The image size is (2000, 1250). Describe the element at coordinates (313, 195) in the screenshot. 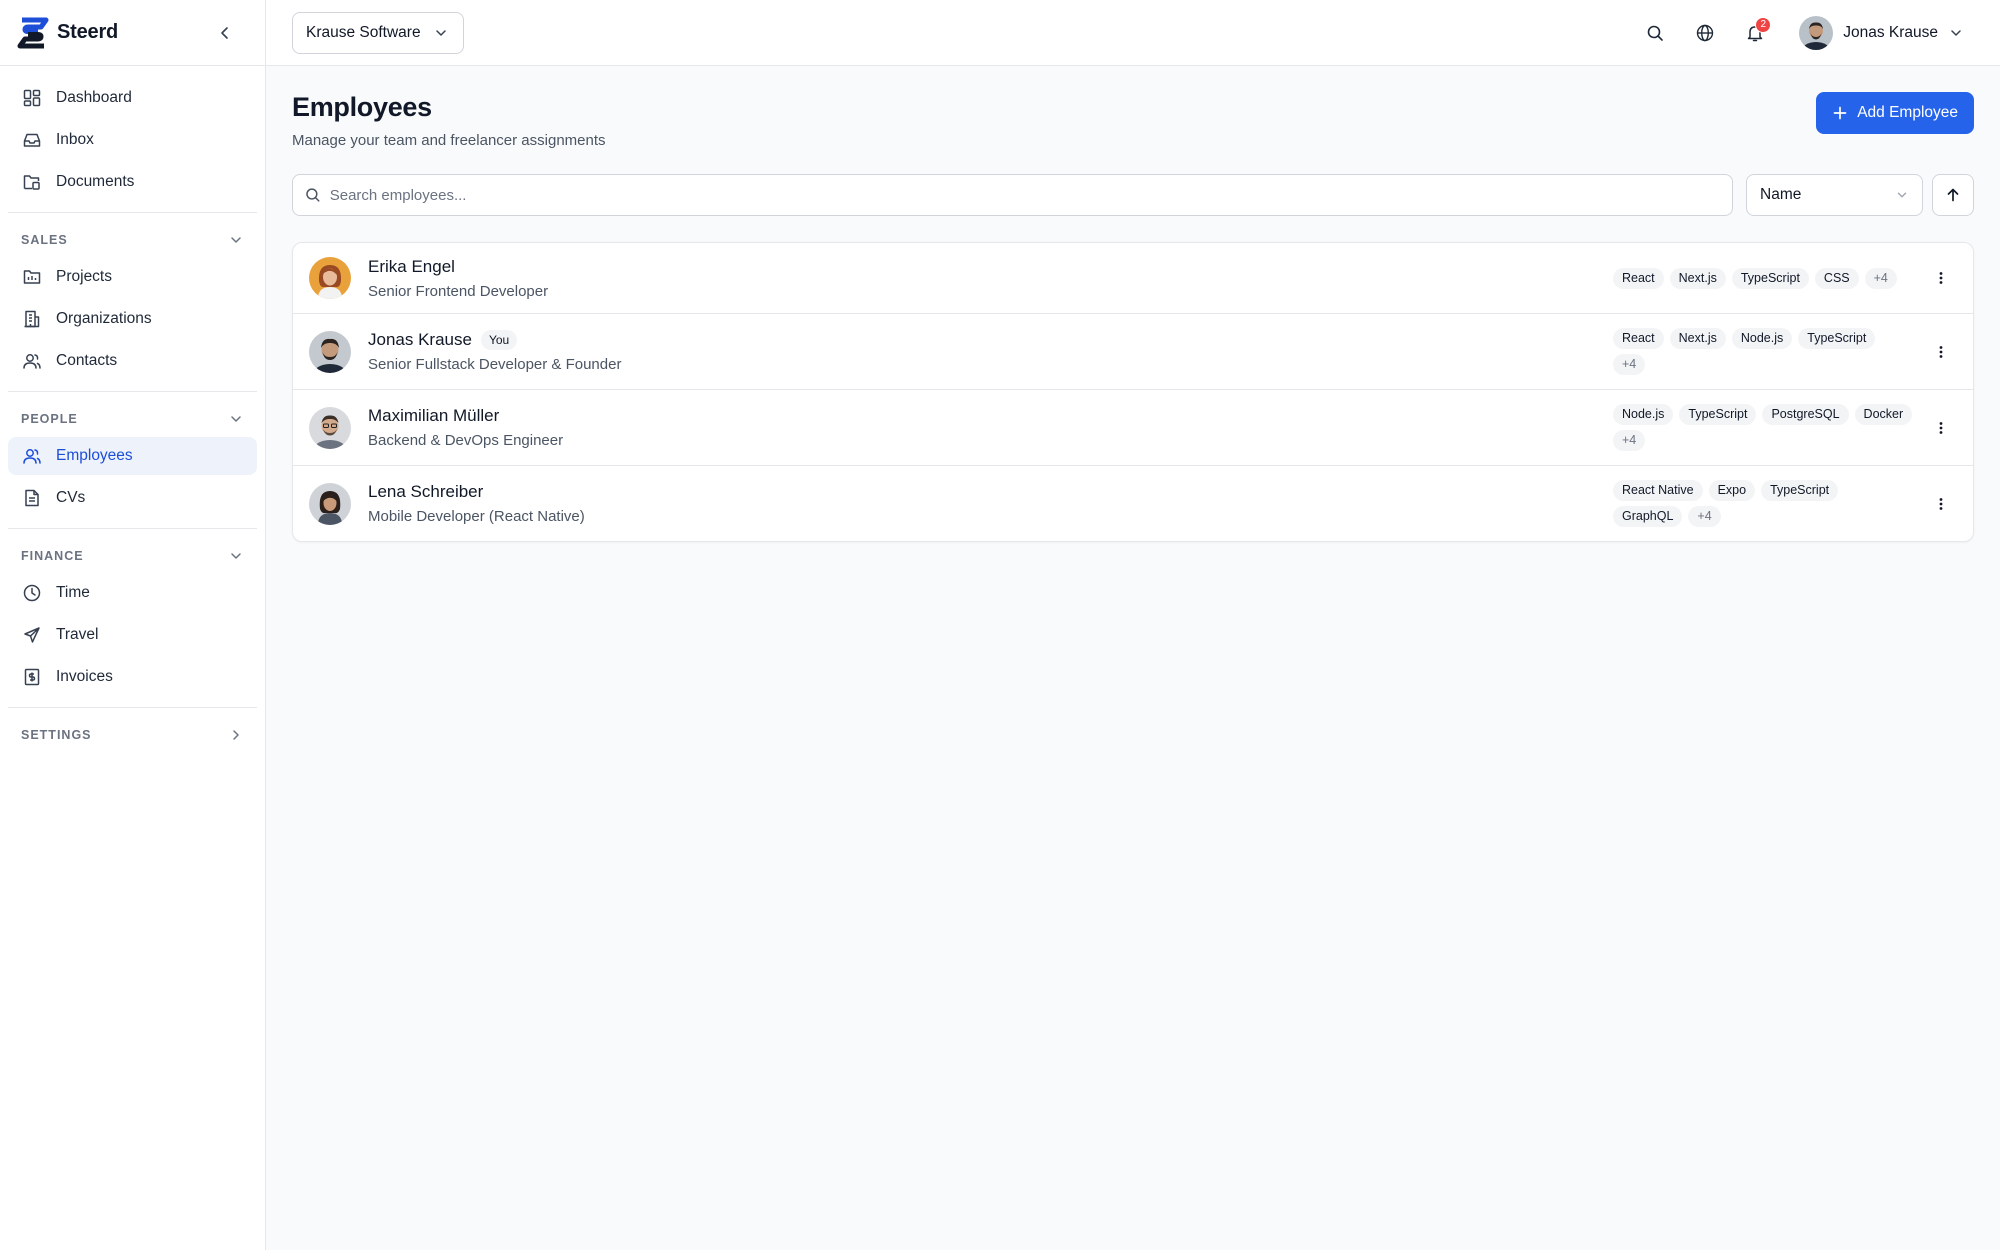

I see `search-icon` at that location.